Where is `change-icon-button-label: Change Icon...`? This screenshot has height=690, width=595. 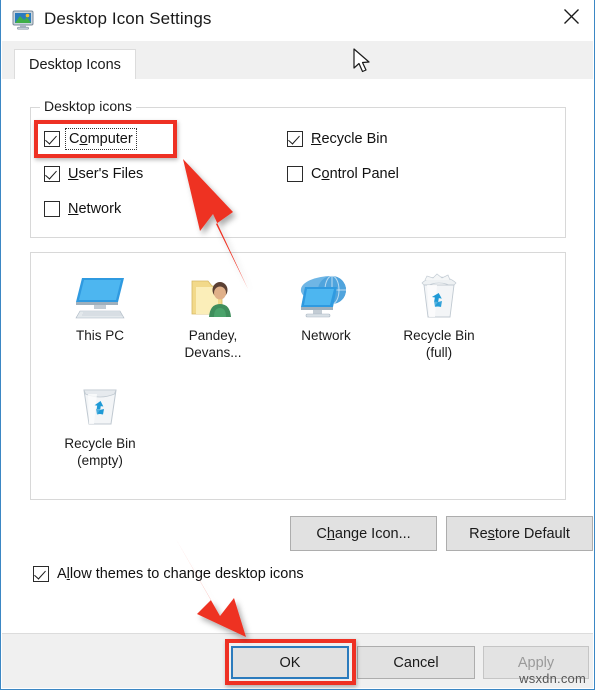
change-icon-button-label: Change Icon... is located at coordinates (363, 533).